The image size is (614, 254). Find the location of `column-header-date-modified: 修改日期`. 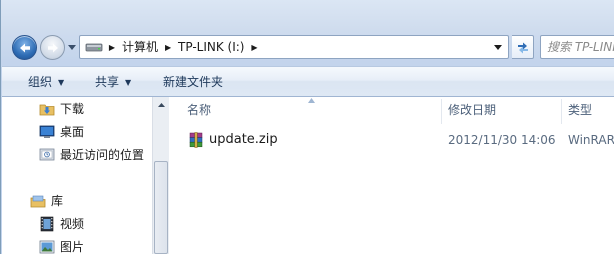

column-header-date-modified: 修改日期 is located at coordinates (472, 110).